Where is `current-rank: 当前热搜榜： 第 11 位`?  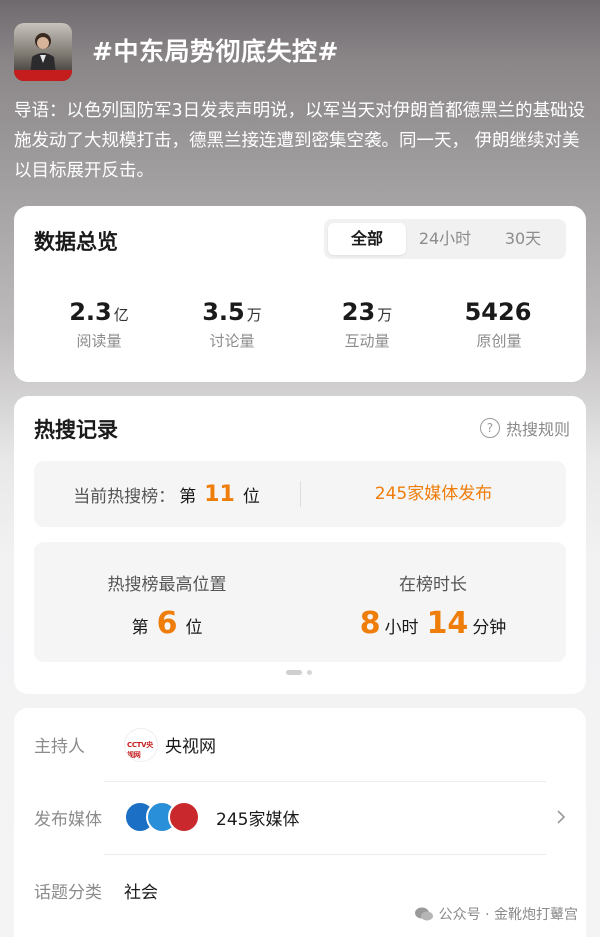
current-rank: 当前热搜榜： 第 11 位 is located at coordinates (166, 494).